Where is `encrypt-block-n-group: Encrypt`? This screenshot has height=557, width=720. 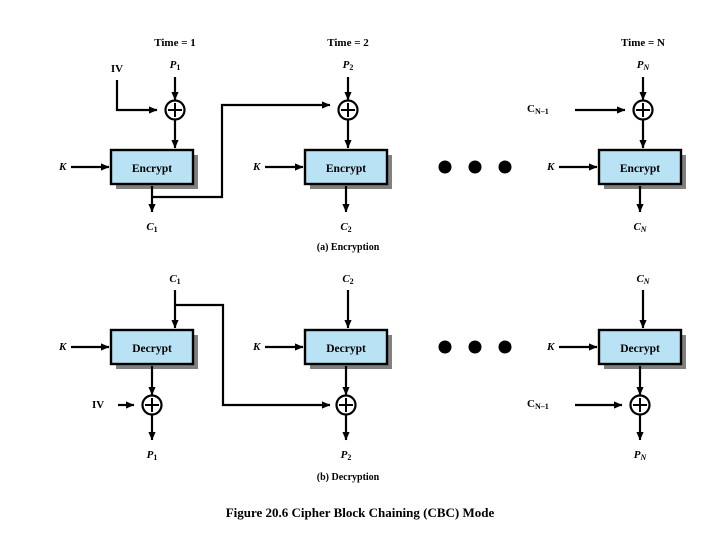 encrypt-block-n-group: Encrypt is located at coordinates (622, 145).